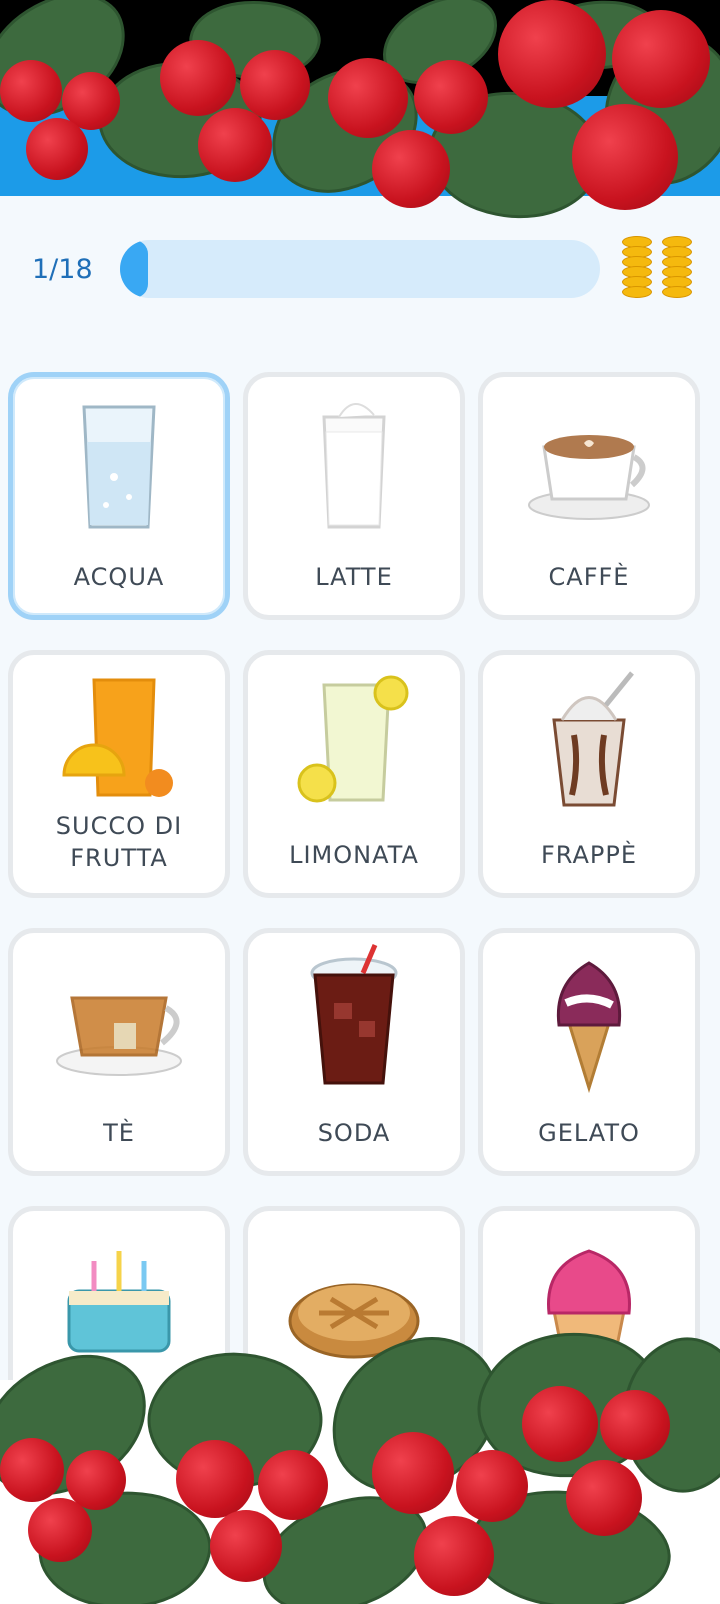 The image size is (720, 1604). I want to click on cupcake-icon, so click(589, 1296).